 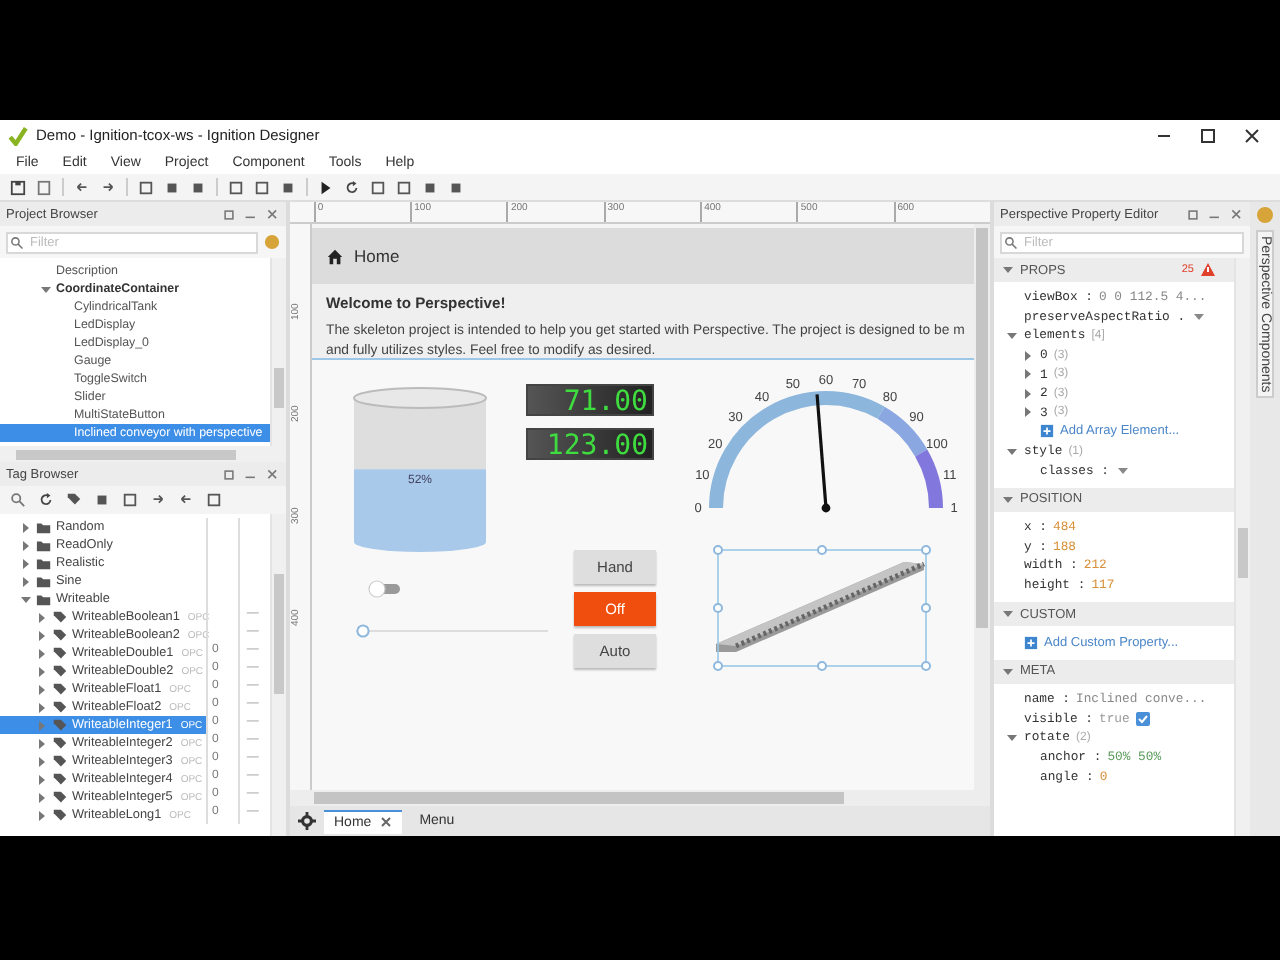 What do you see at coordinates (590, 400) in the screenshot?
I see `led-display: 71.00` at bounding box center [590, 400].